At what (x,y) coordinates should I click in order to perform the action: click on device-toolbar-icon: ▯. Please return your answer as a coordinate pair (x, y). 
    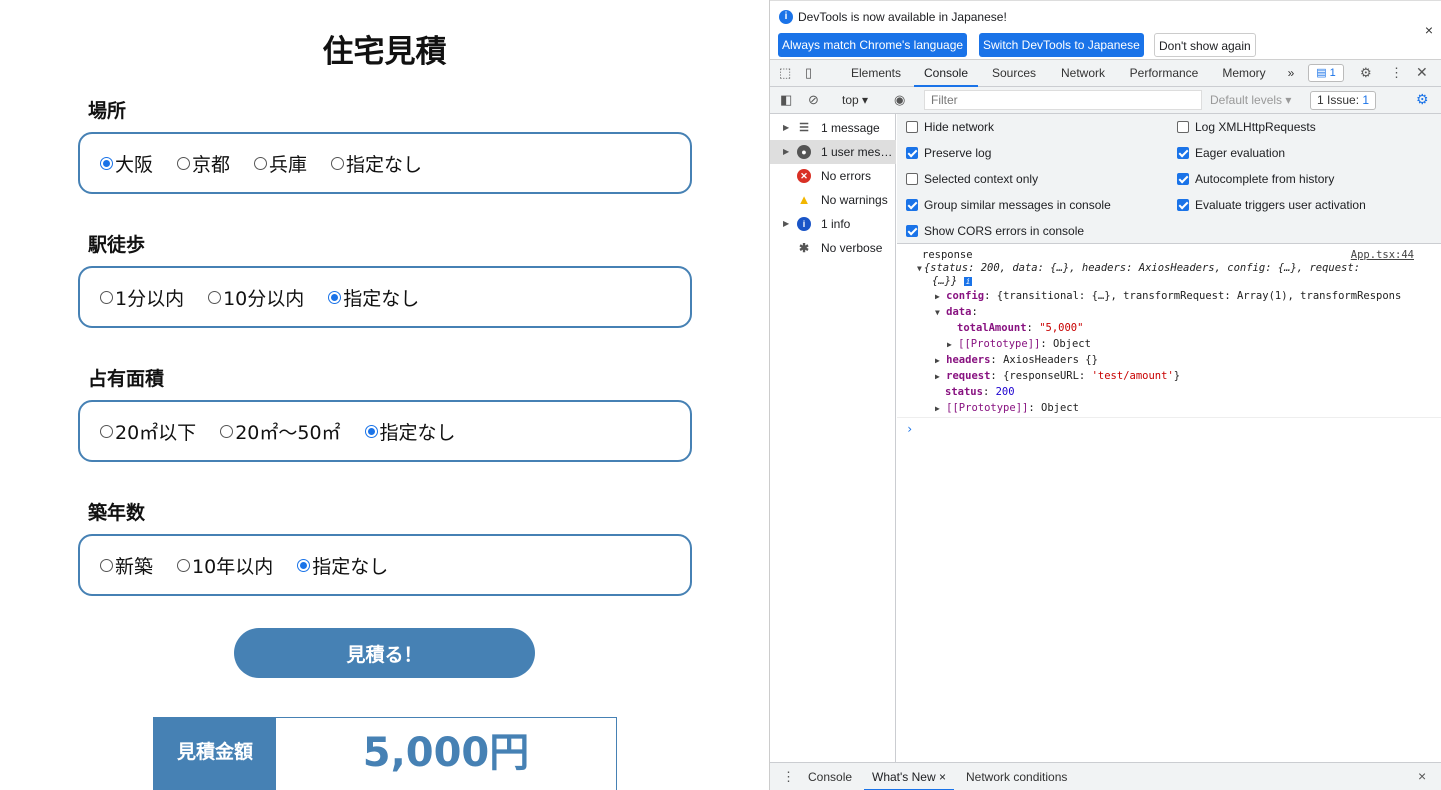
    Looking at the image, I should click on (808, 73).